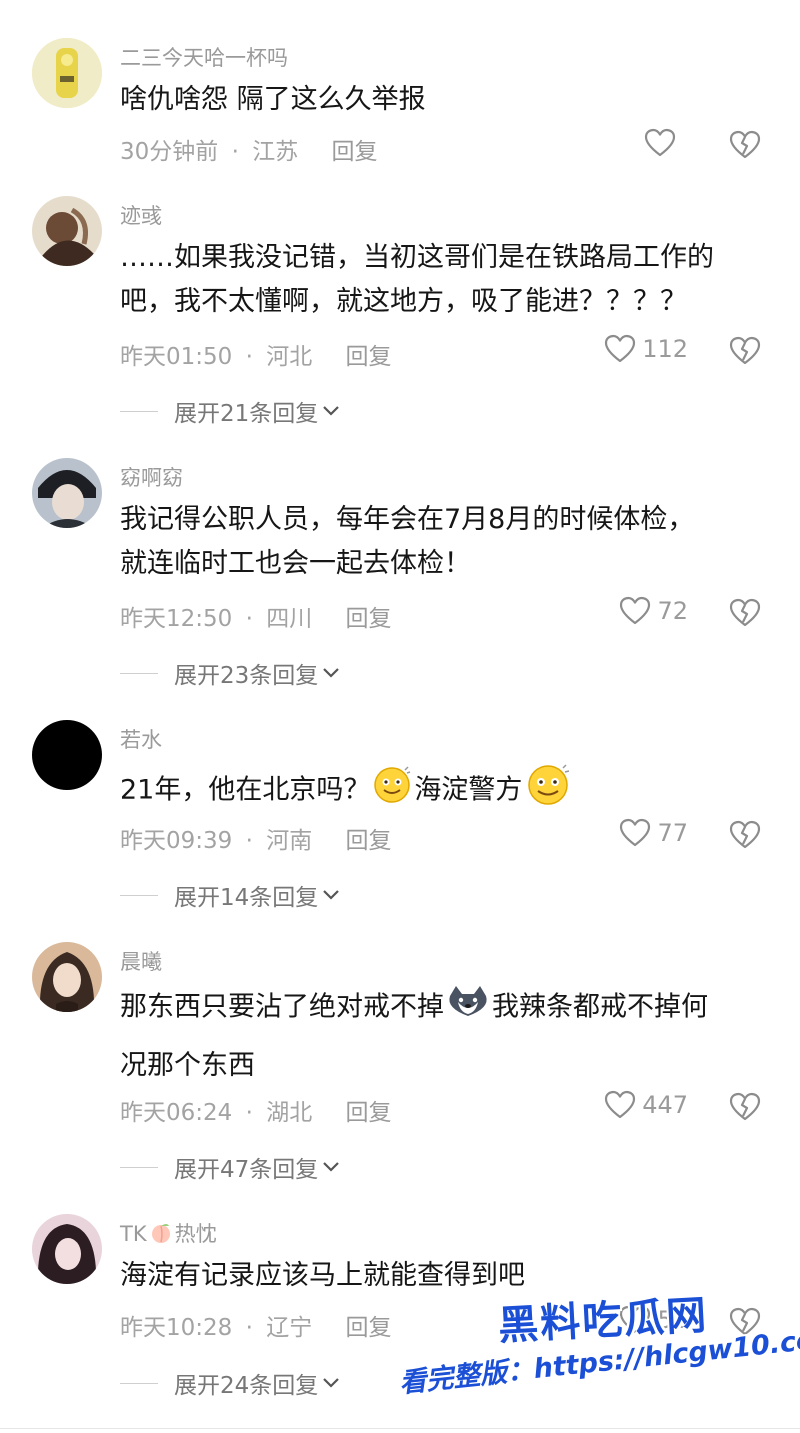 The image size is (800, 1433). I want to click on expand-replies-label: 展开47条回复, so click(246, 1170).